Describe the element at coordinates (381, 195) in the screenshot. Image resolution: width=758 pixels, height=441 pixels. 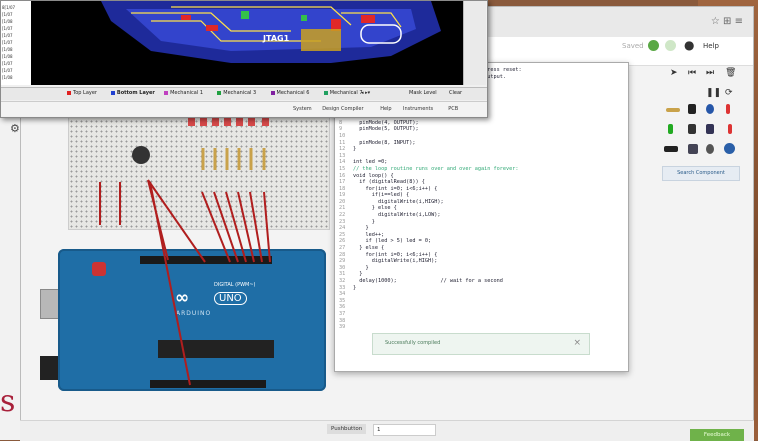
I see `line-text: if(i==led) {` at that location.